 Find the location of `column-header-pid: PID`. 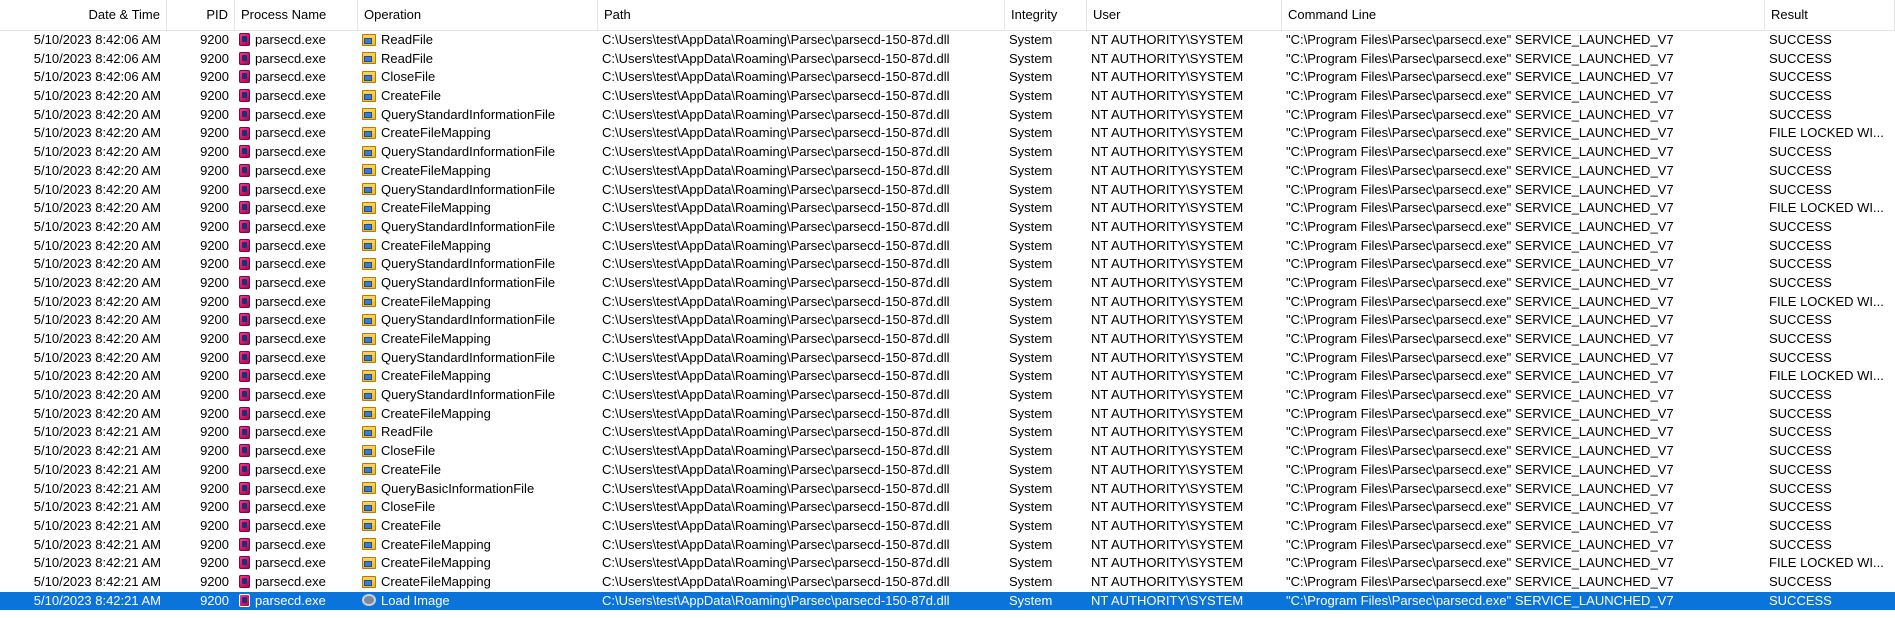

column-header-pid: PID is located at coordinates (201, 15).